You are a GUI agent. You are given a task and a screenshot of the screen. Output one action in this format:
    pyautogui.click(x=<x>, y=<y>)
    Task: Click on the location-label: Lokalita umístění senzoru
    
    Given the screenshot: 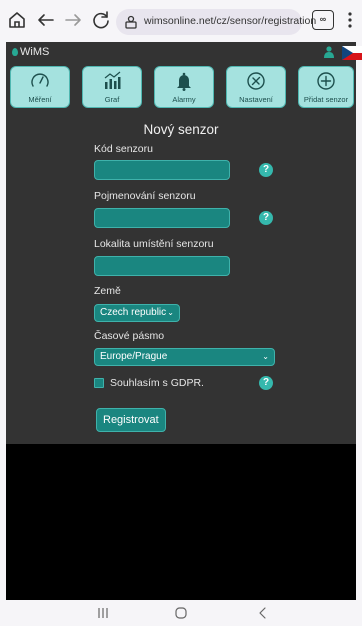 What is the action you would take?
    pyautogui.click(x=154, y=244)
    